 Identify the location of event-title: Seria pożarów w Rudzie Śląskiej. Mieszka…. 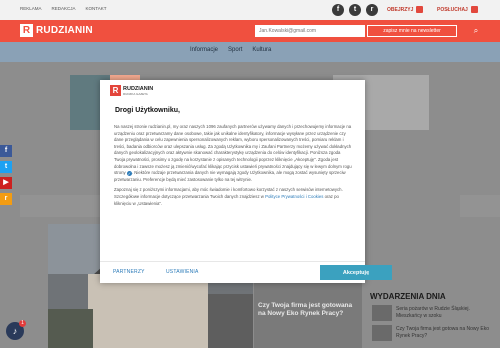
(433, 312).